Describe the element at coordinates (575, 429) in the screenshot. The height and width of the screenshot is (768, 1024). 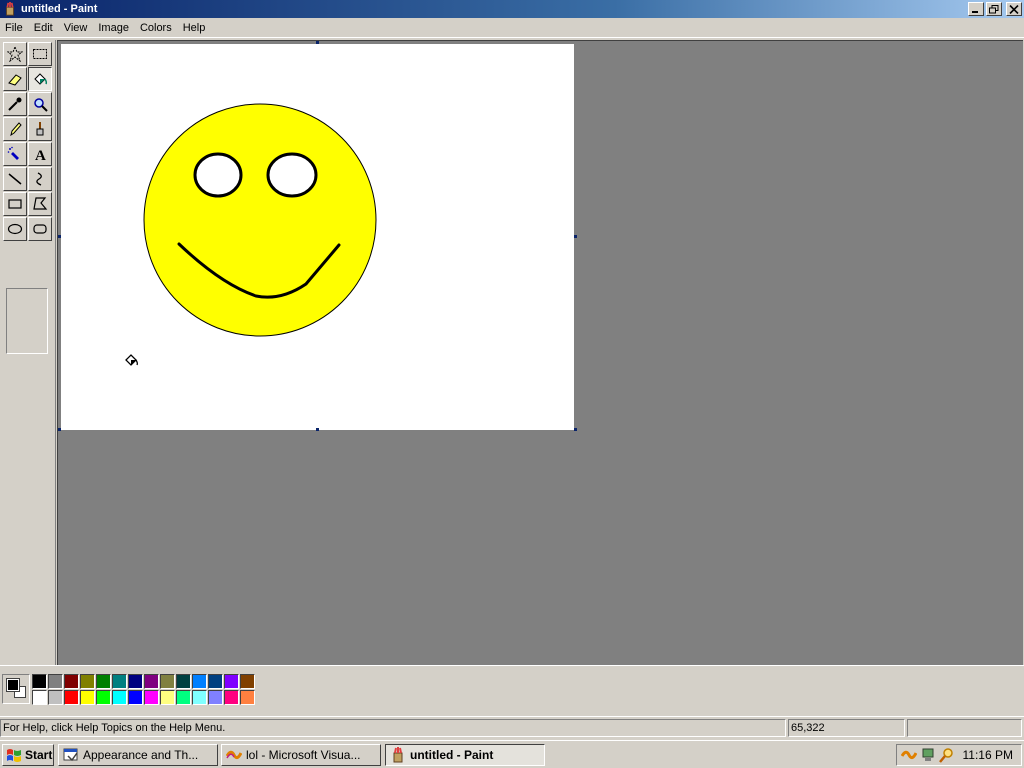
I see `resize-handle-corner` at that location.